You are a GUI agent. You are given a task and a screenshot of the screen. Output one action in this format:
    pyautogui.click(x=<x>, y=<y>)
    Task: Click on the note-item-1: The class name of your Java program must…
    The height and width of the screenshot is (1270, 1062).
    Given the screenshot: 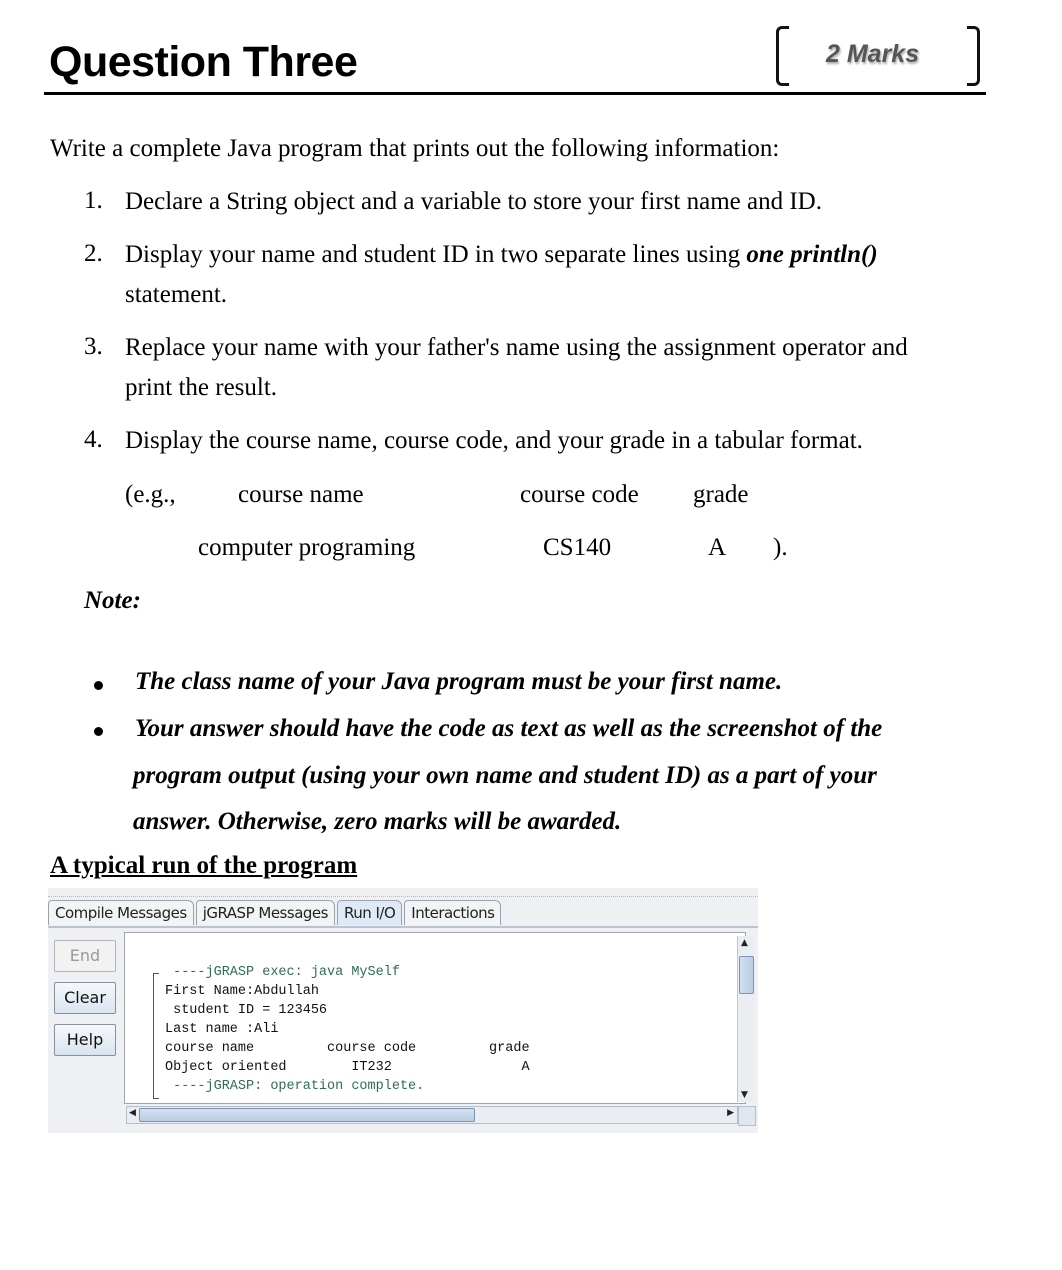 What is the action you would take?
    pyautogui.click(x=459, y=681)
    